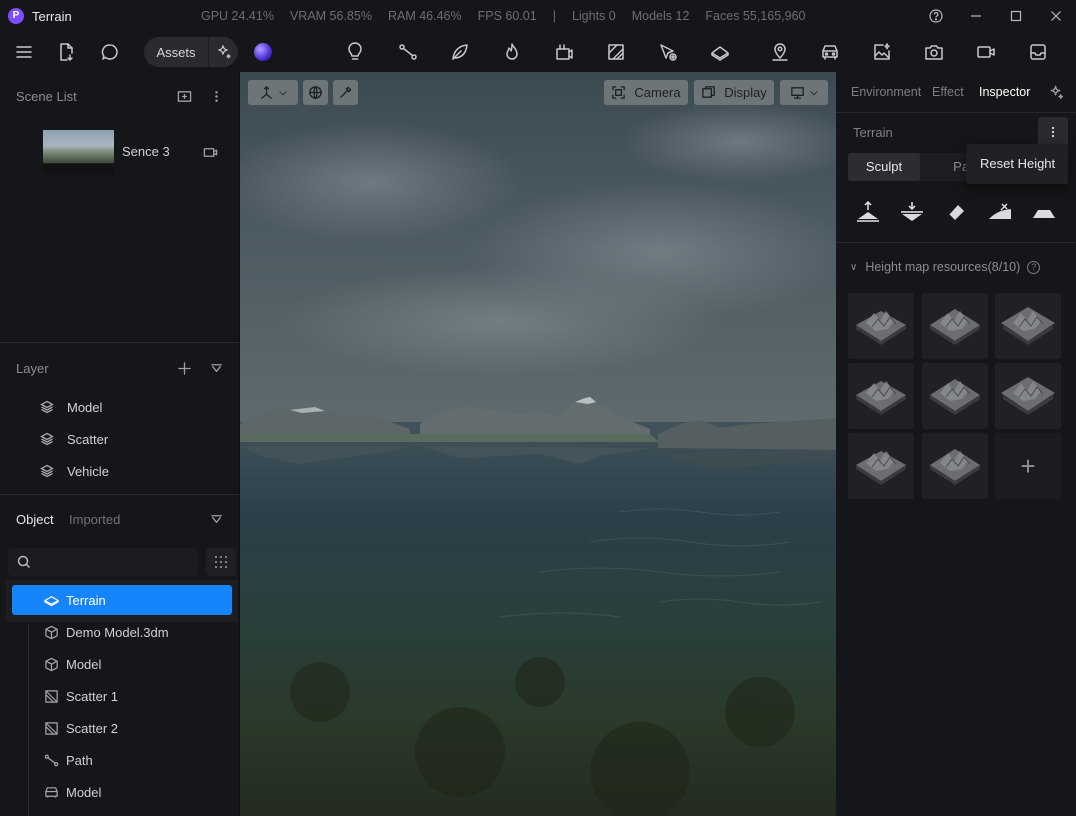 The height and width of the screenshot is (816, 1076). Describe the element at coordinates (945, 267) in the screenshot. I see `heightmap-header: ∨ Height map resources(8/10) ?` at that location.